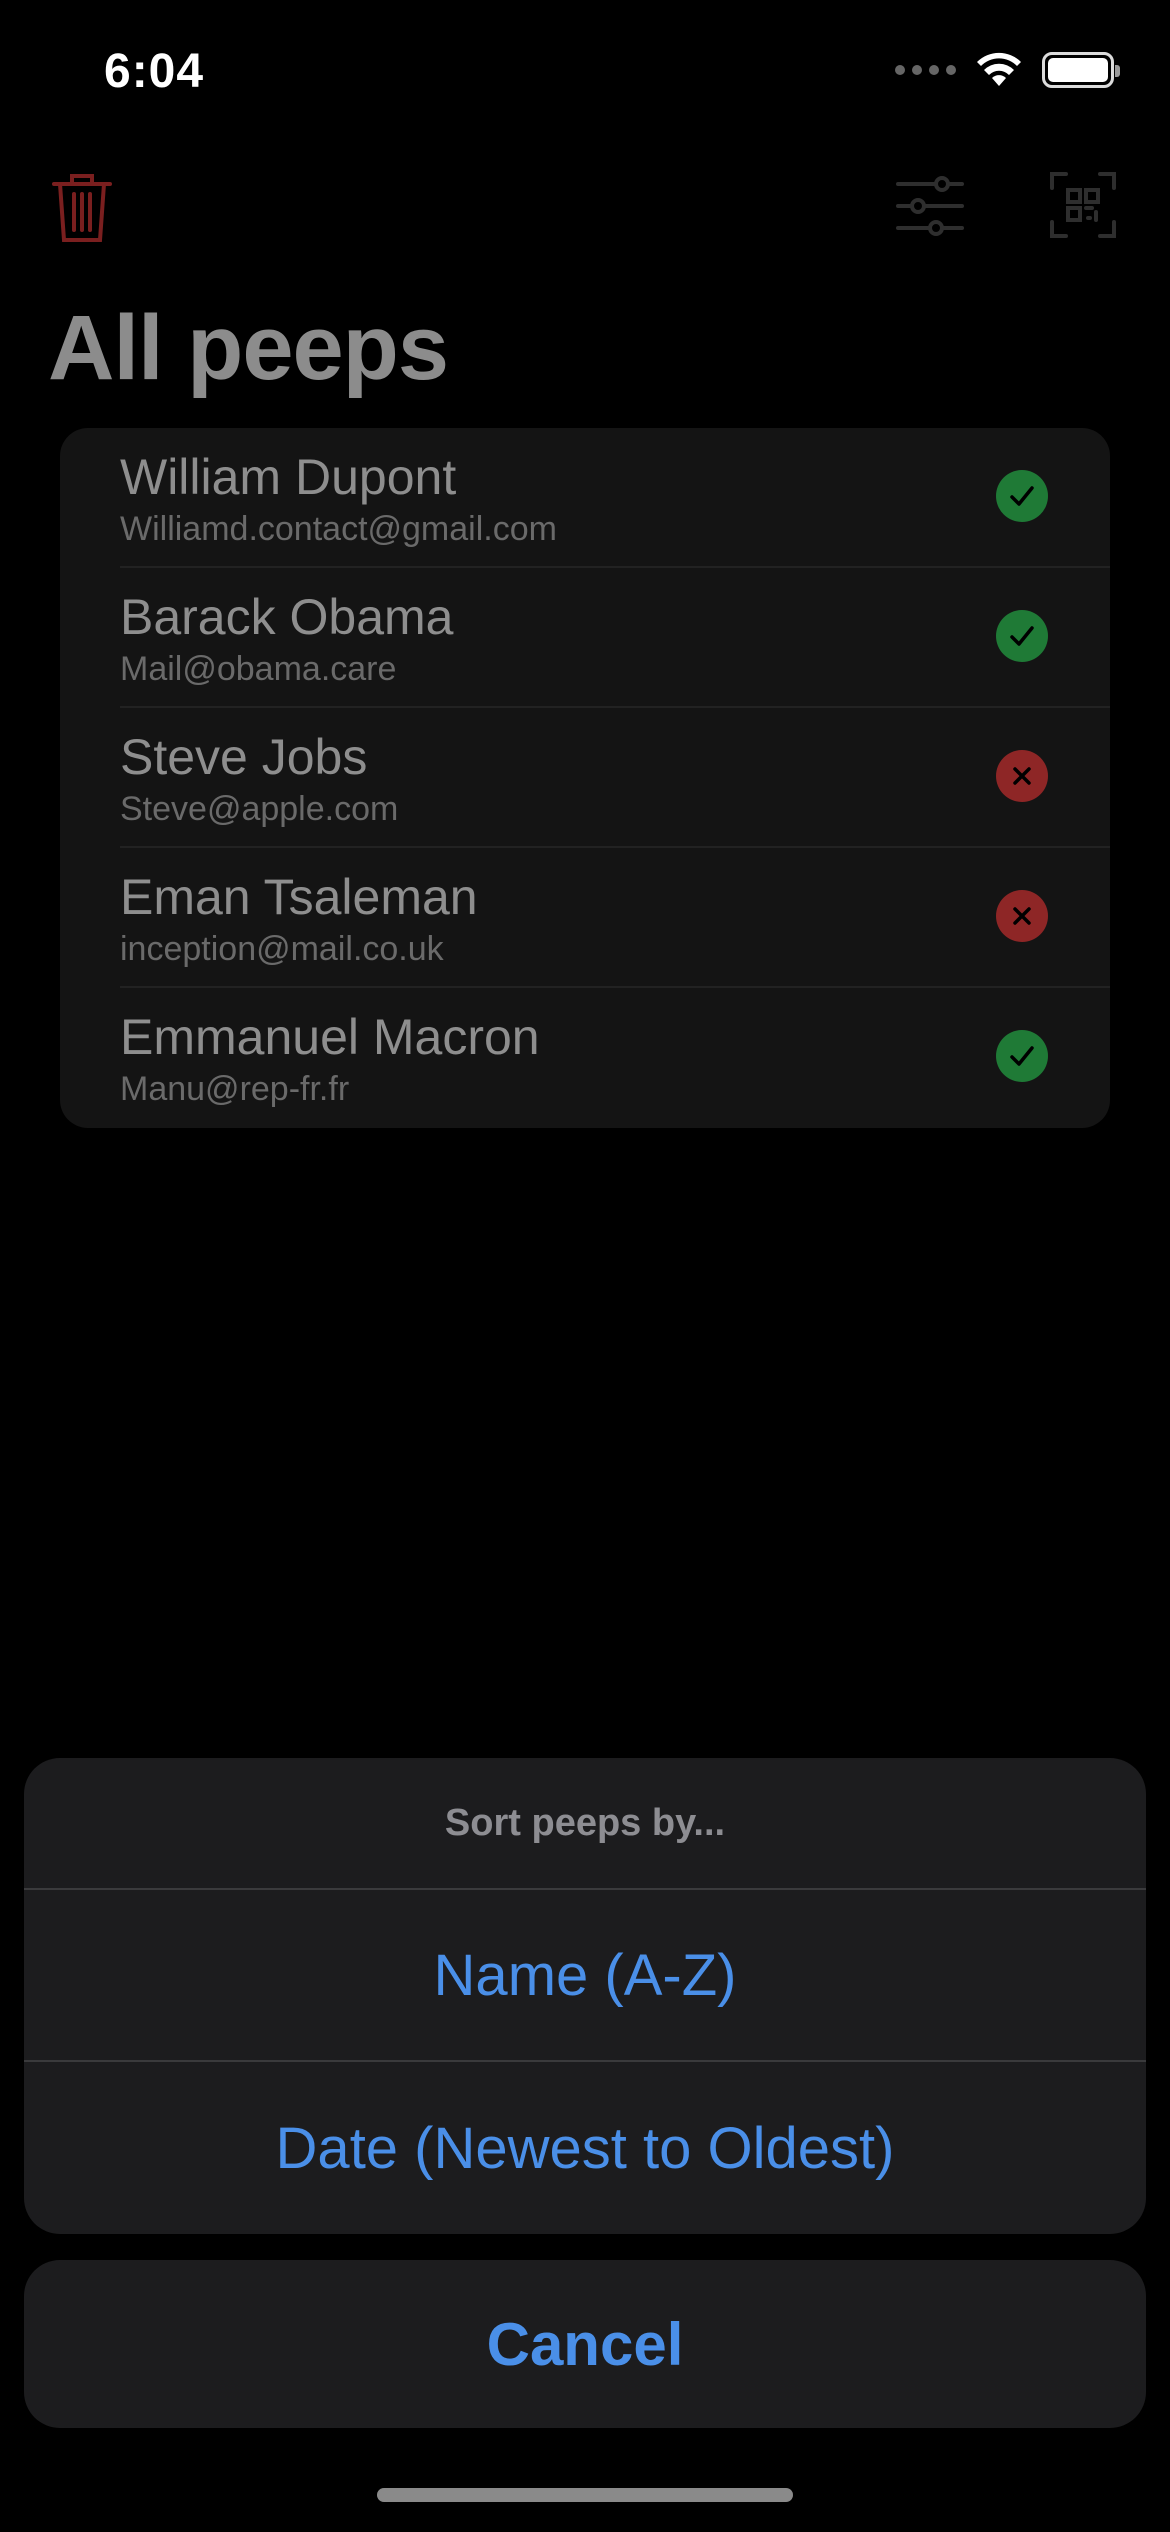 This screenshot has width=1170, height=2532. Describe the element at coordinates (585, 638) in the screenshot. I see `contact-row: Barack Obama Mail@obama.care` at that location.